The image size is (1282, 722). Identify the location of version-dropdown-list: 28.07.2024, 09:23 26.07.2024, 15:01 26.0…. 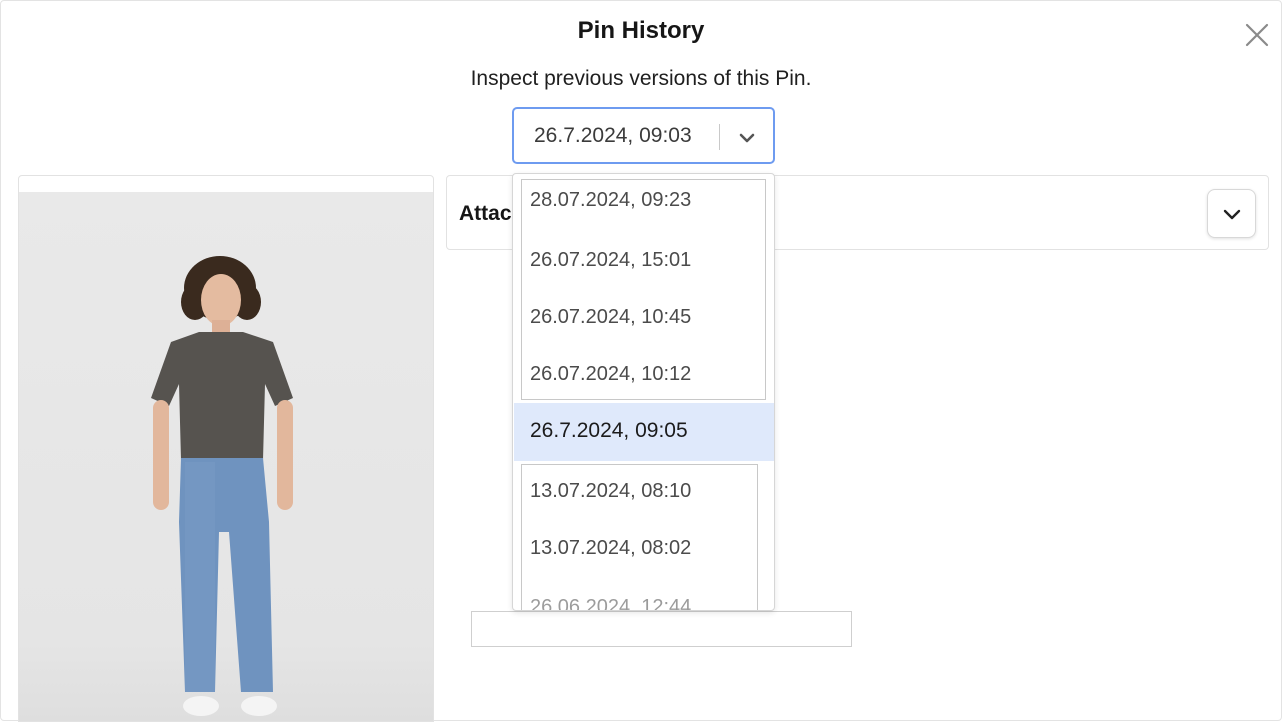
(643, 392).